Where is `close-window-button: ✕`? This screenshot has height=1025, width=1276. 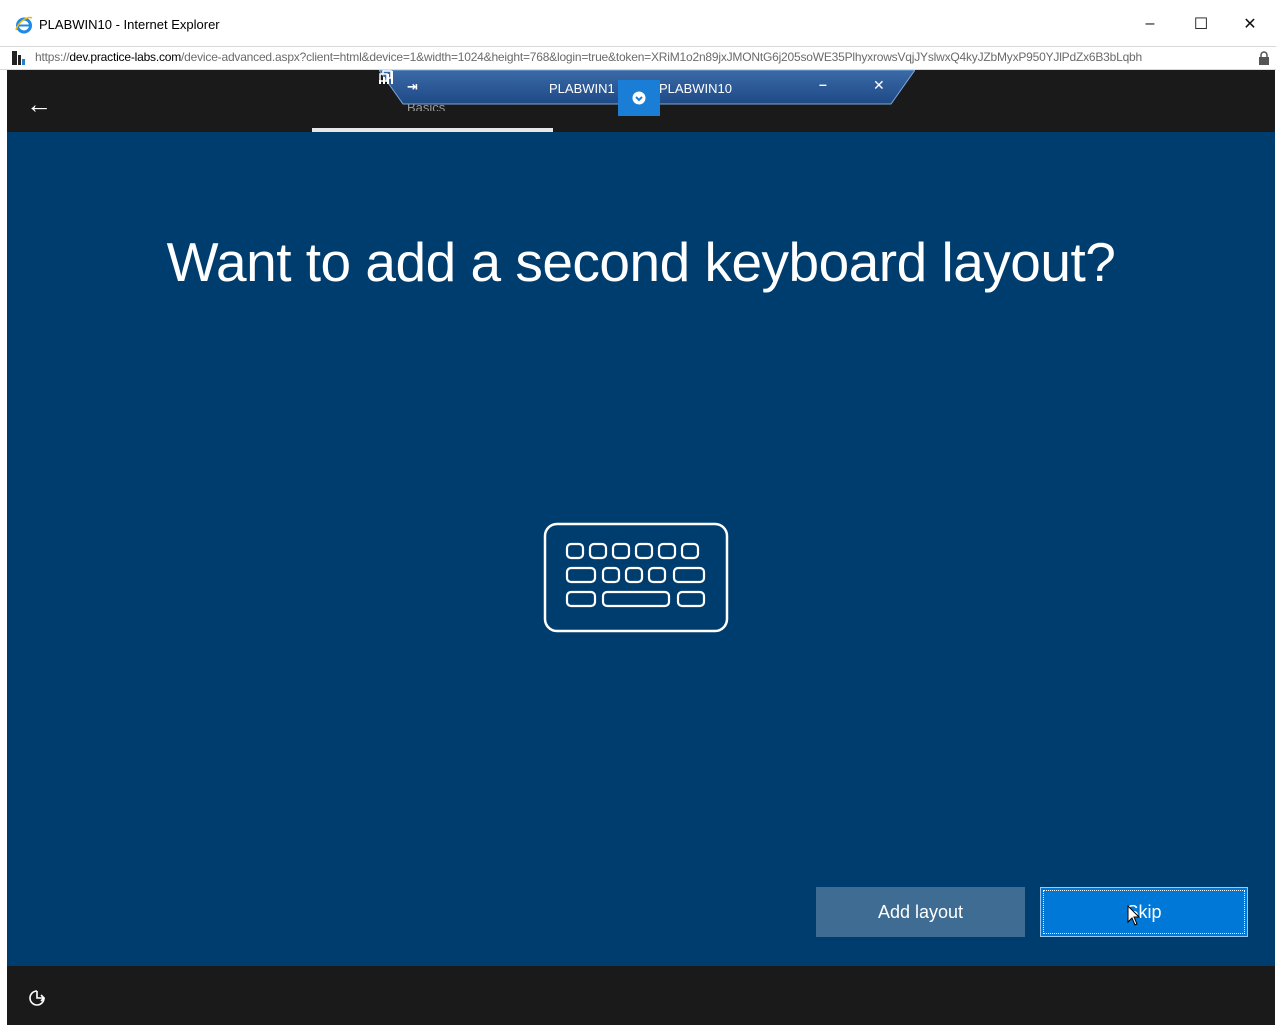 close-window-button: ✕ is located at coordinates (1250, 24).